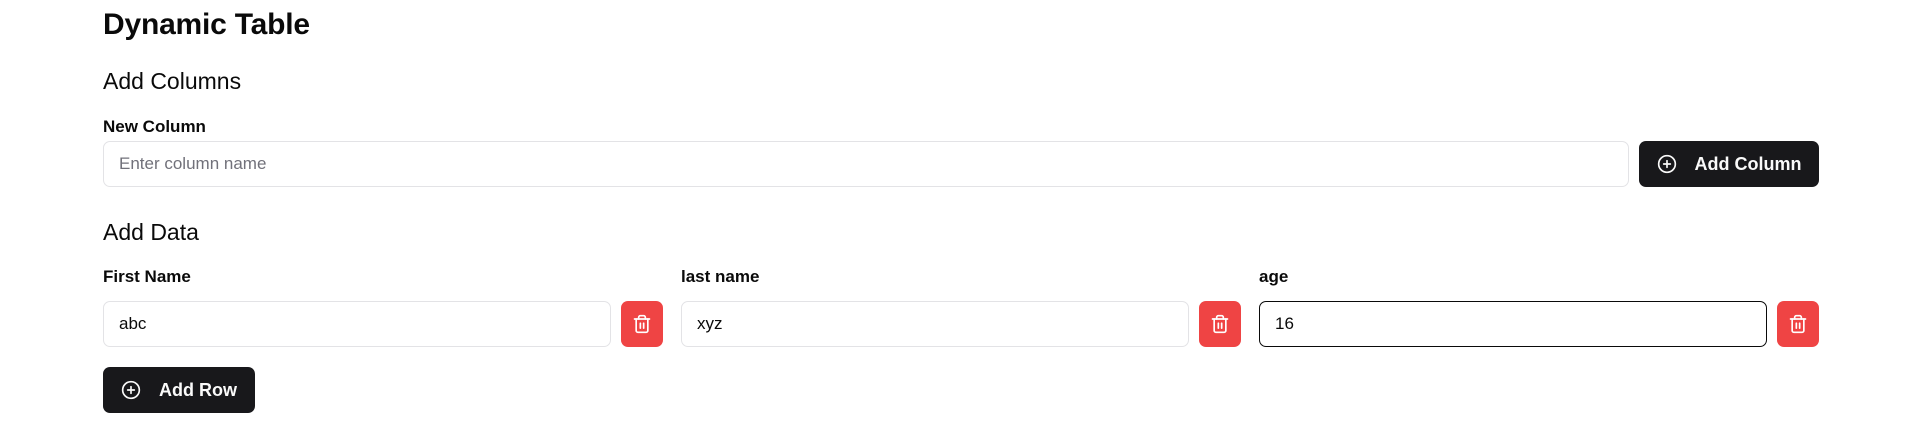 This screenshot has height=435, width=1913. Describe the element at coordinates (1748, 163) in the screenshot. I see `add-column-button-label: Add Column` at that location.